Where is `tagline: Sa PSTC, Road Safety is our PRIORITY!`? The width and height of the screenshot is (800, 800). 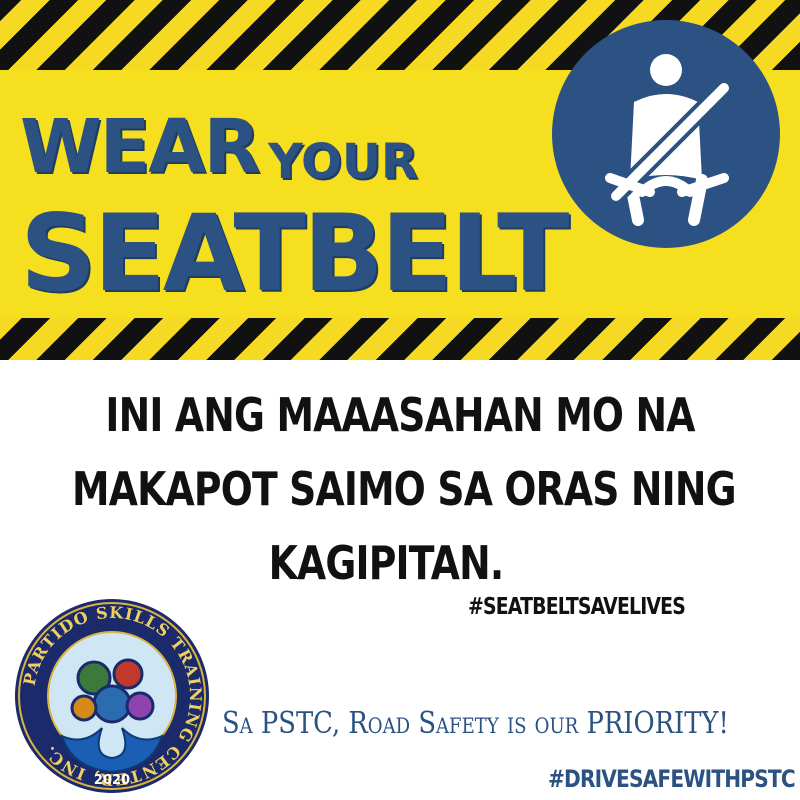 tagline: Sa PSTC, Road Safety is our PRIORITY! is located at coordinates (475, 723).